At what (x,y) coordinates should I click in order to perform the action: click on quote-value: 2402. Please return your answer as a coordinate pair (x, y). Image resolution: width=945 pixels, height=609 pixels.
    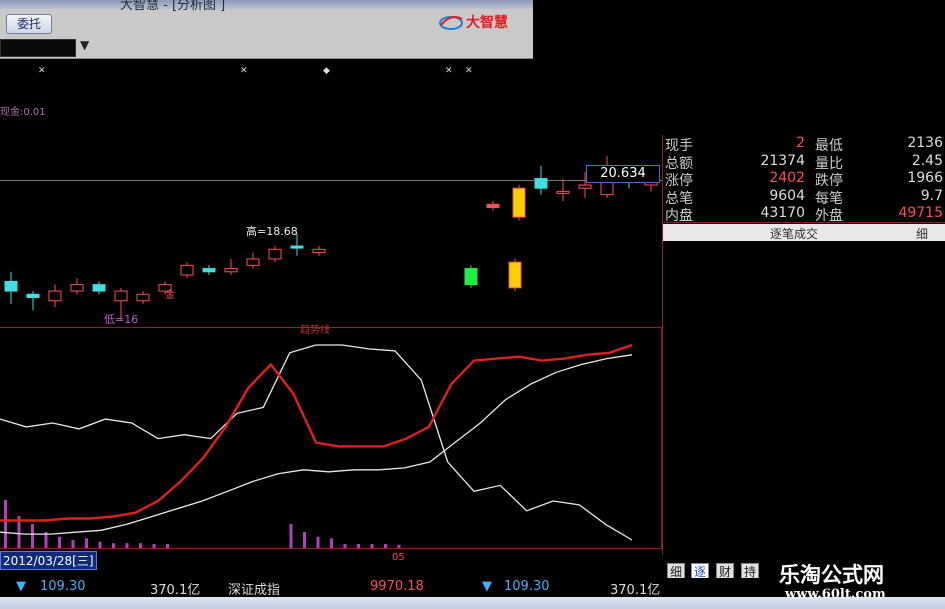
    Looking at the image, I should click on (787, 178).